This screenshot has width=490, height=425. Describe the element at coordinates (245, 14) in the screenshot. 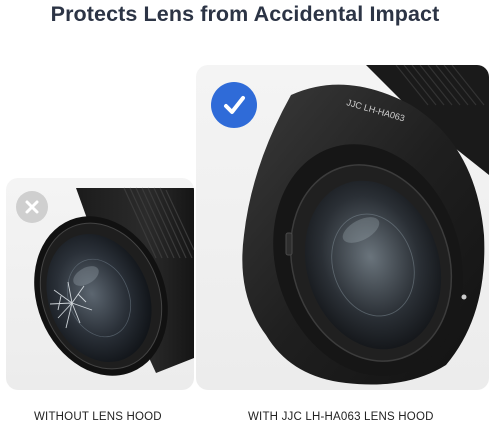

I see `headline: Protects Lens from Accidental Impact` at that location.